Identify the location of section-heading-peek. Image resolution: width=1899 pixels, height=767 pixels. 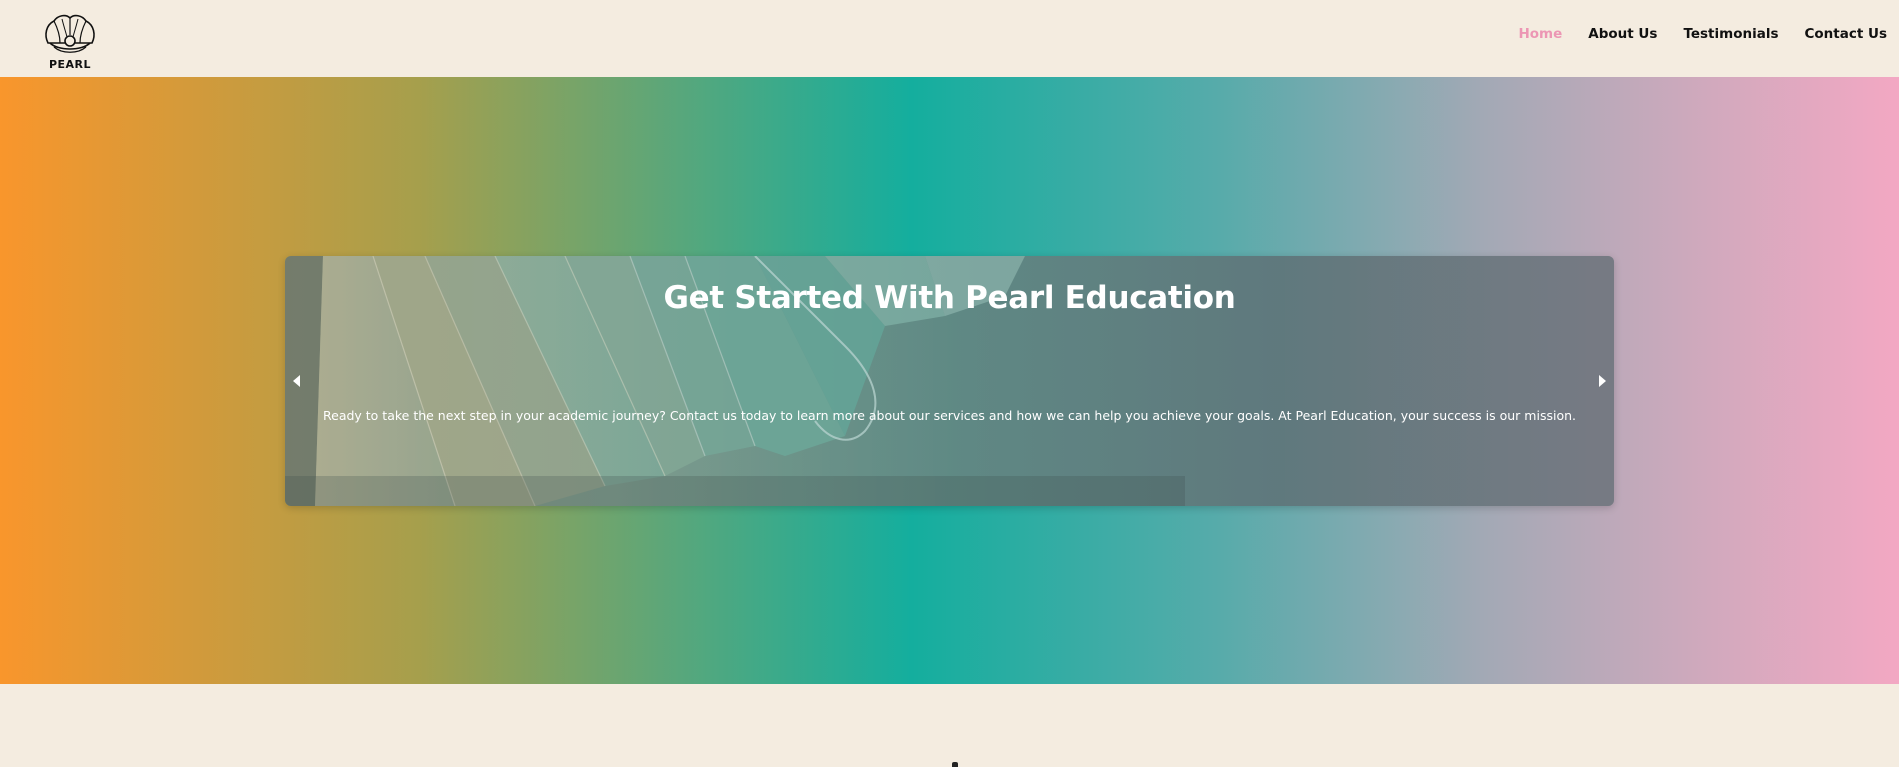
(955, 764).